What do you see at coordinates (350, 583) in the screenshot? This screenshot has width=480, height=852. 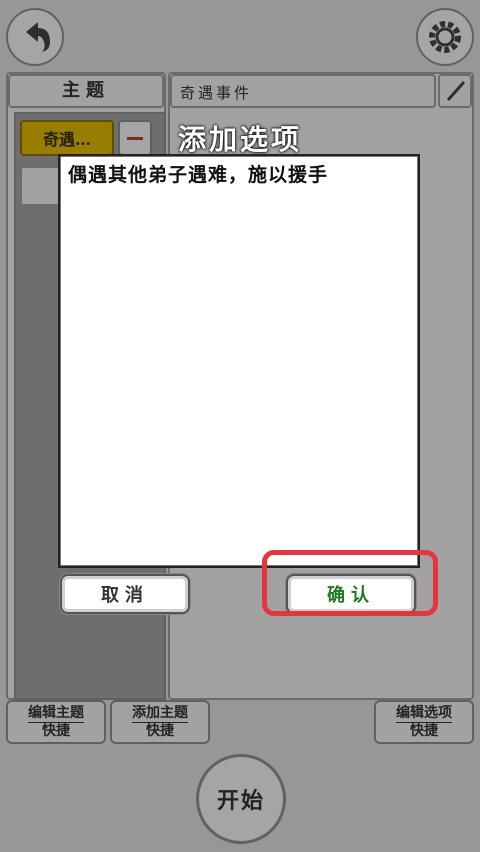 I see `confirm-highlight-box` at bounding box center [350, 583].